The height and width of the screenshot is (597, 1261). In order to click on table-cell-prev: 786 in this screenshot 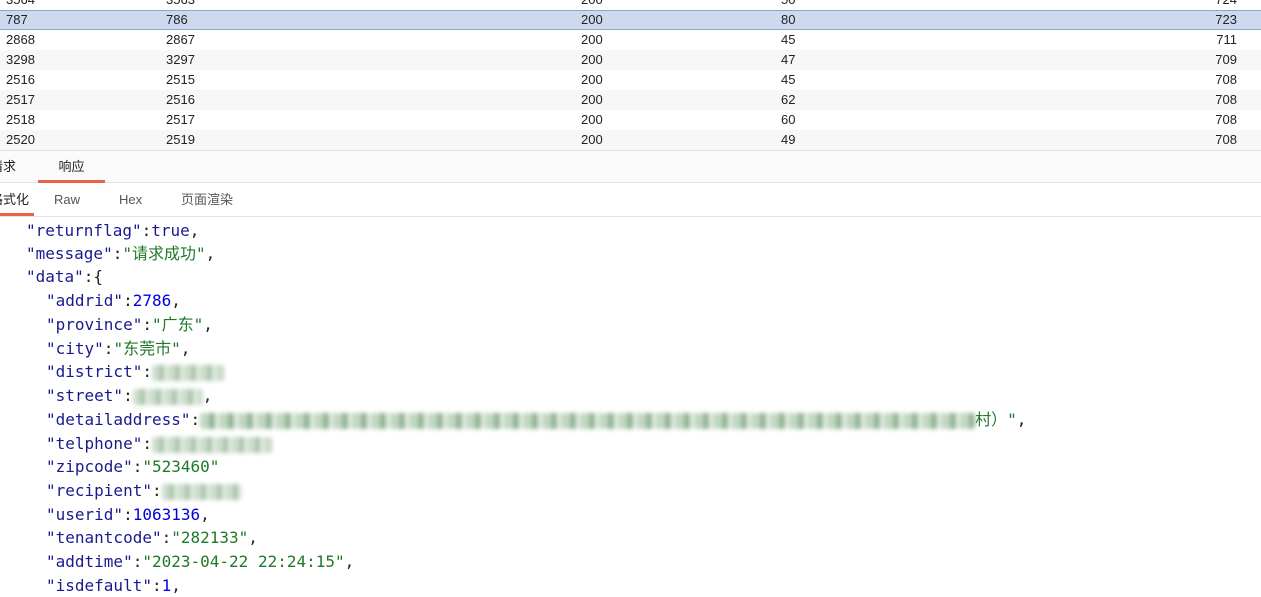, I will do `click(177, 19)`.